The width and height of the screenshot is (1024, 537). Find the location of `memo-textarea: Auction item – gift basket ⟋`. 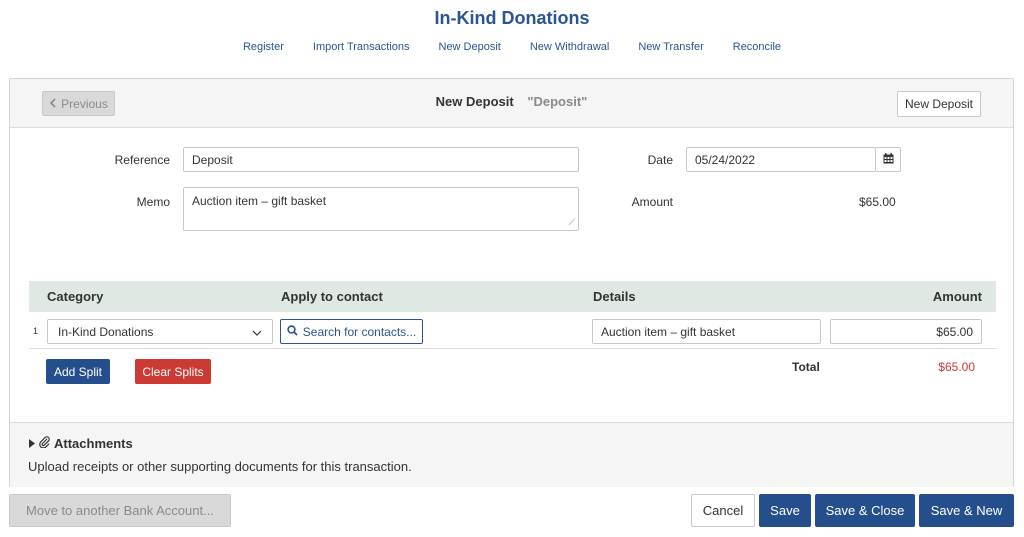

memo-textarea: Auction item – gift basket ⟋ is located at coordinates (381, 209).